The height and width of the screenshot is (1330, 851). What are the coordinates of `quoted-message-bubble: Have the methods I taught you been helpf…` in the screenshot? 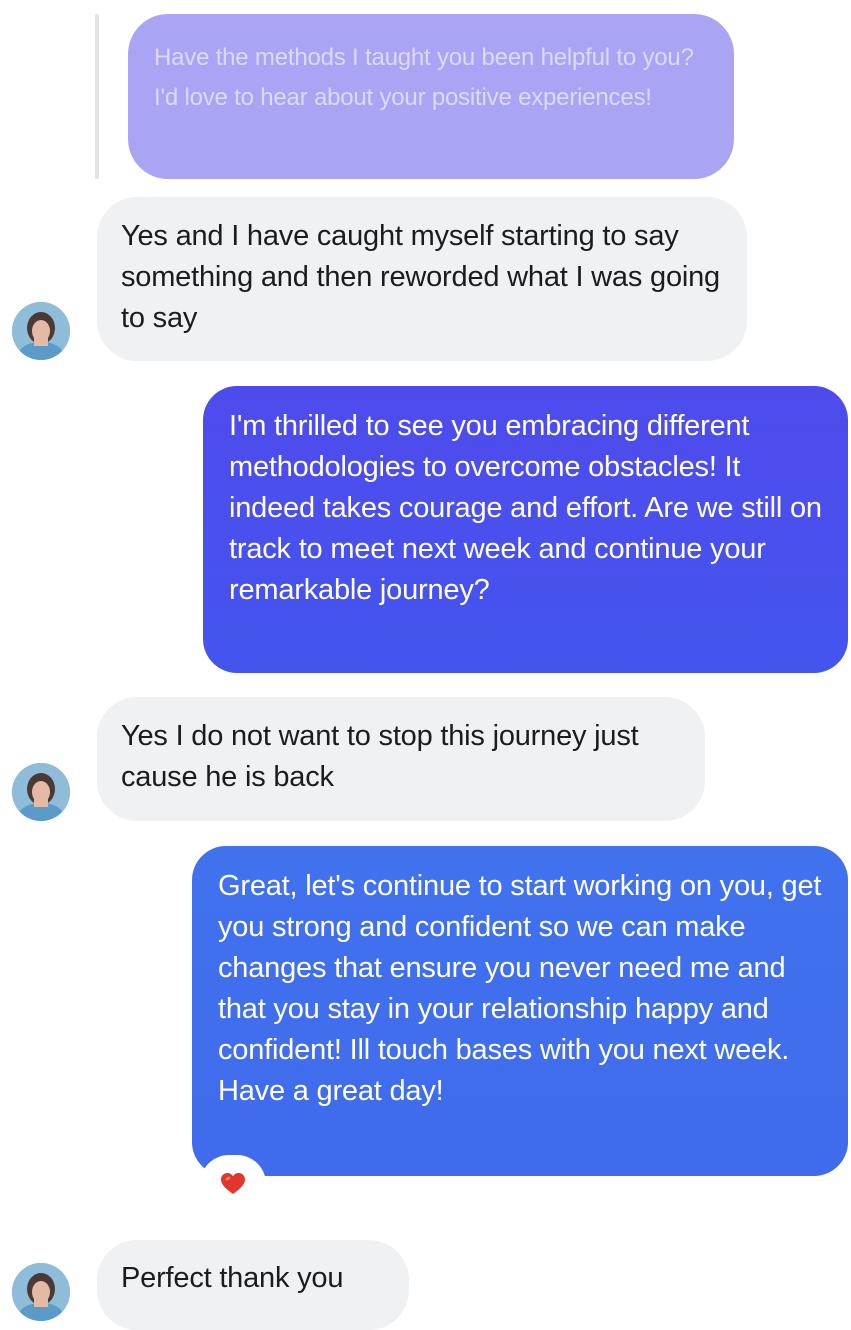 It's located at (431, 96).